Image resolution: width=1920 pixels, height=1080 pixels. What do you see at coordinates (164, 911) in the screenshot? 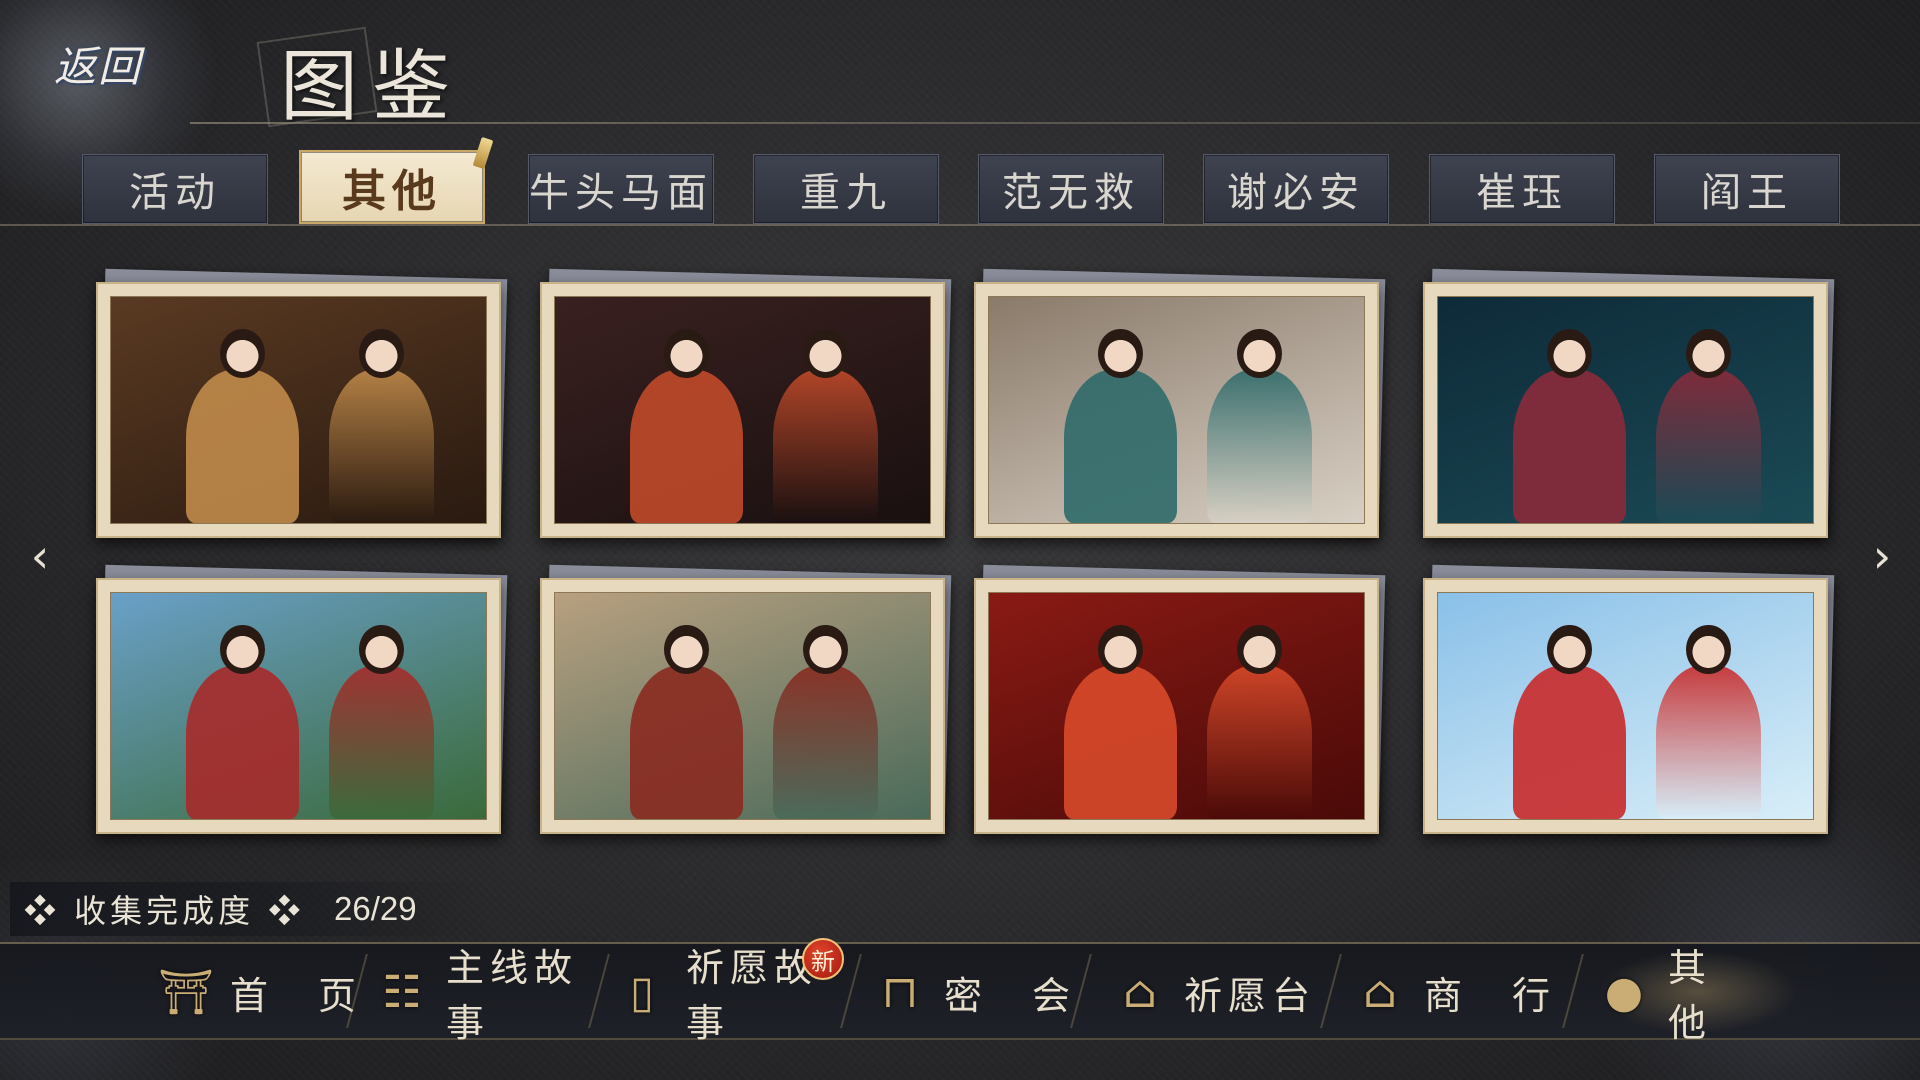
I see `collection-label: ❖ 收集完成度 ❖` at bounding box center [164, 911].